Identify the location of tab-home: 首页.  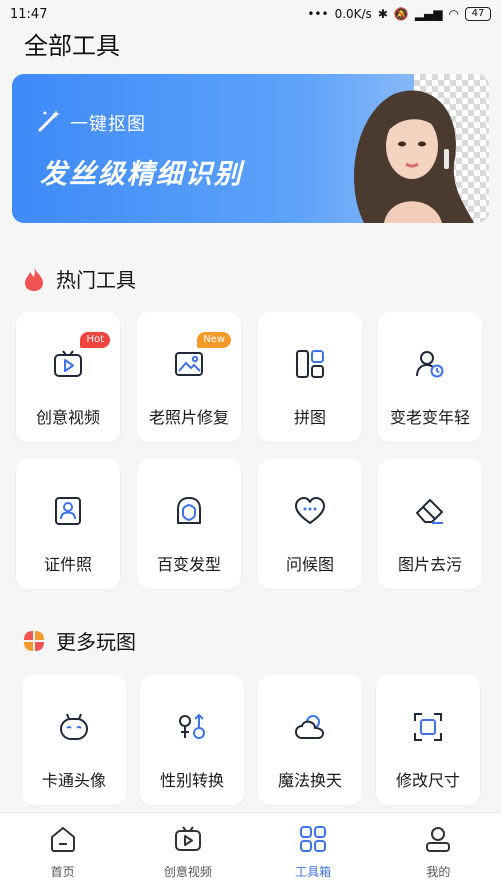
(62, 850).